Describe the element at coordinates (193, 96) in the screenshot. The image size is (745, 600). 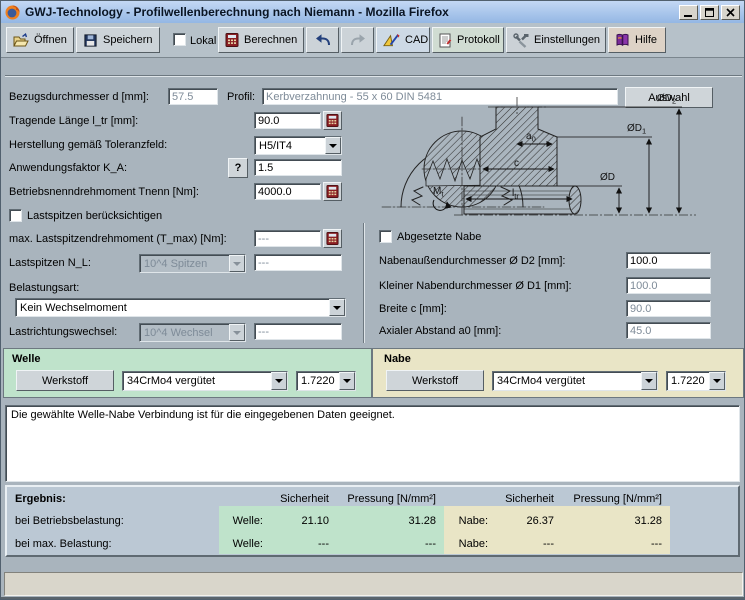
I see `bezugsdurchmesser-field` at that location.